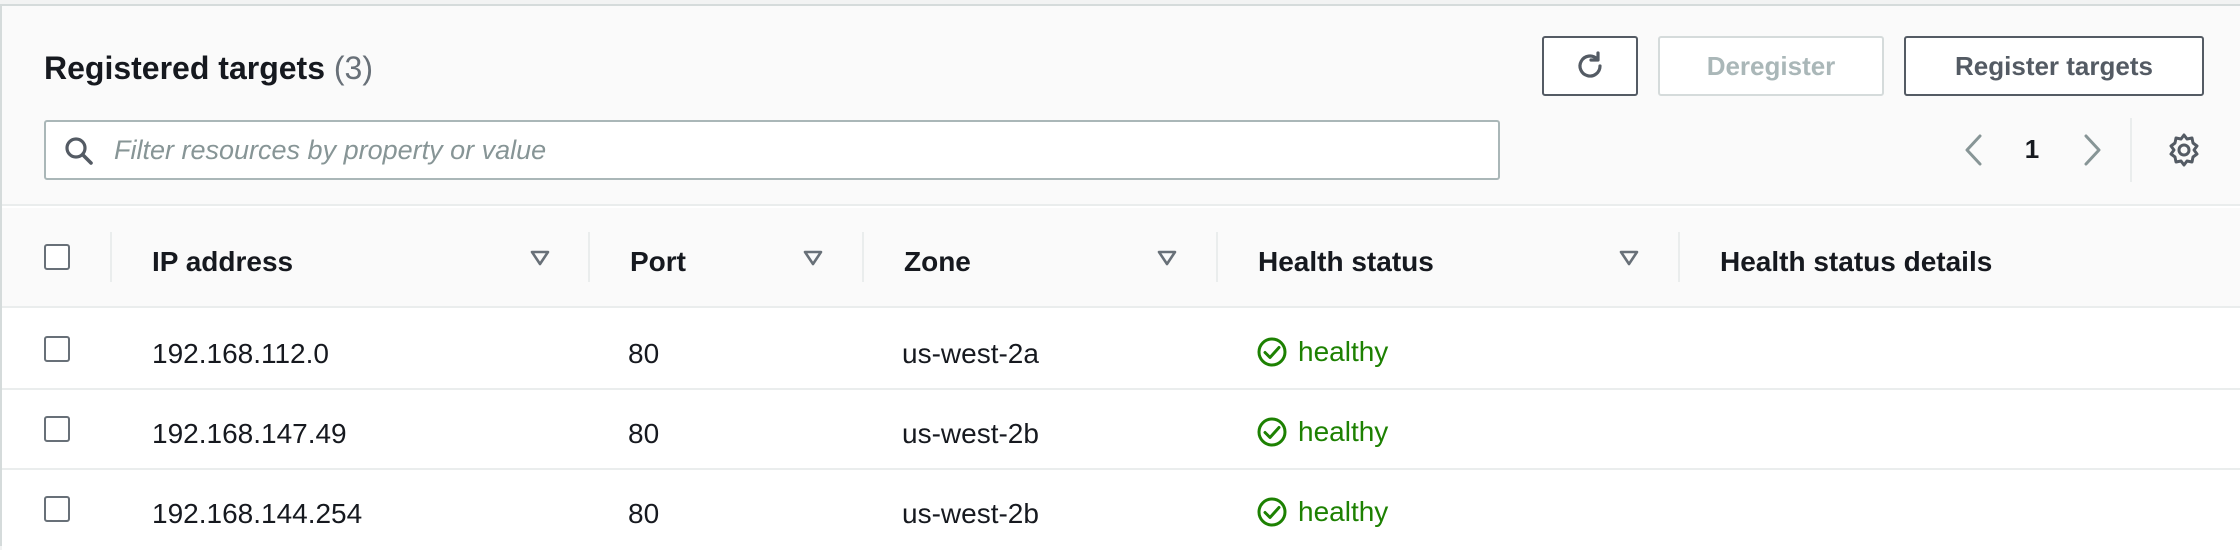 This screenshot has width=2240, height=550. What do you see at coordinates (2054, 66) in the screenshot?
I see `register-targets-button: Register targets` at bounding box center [2054, 66].